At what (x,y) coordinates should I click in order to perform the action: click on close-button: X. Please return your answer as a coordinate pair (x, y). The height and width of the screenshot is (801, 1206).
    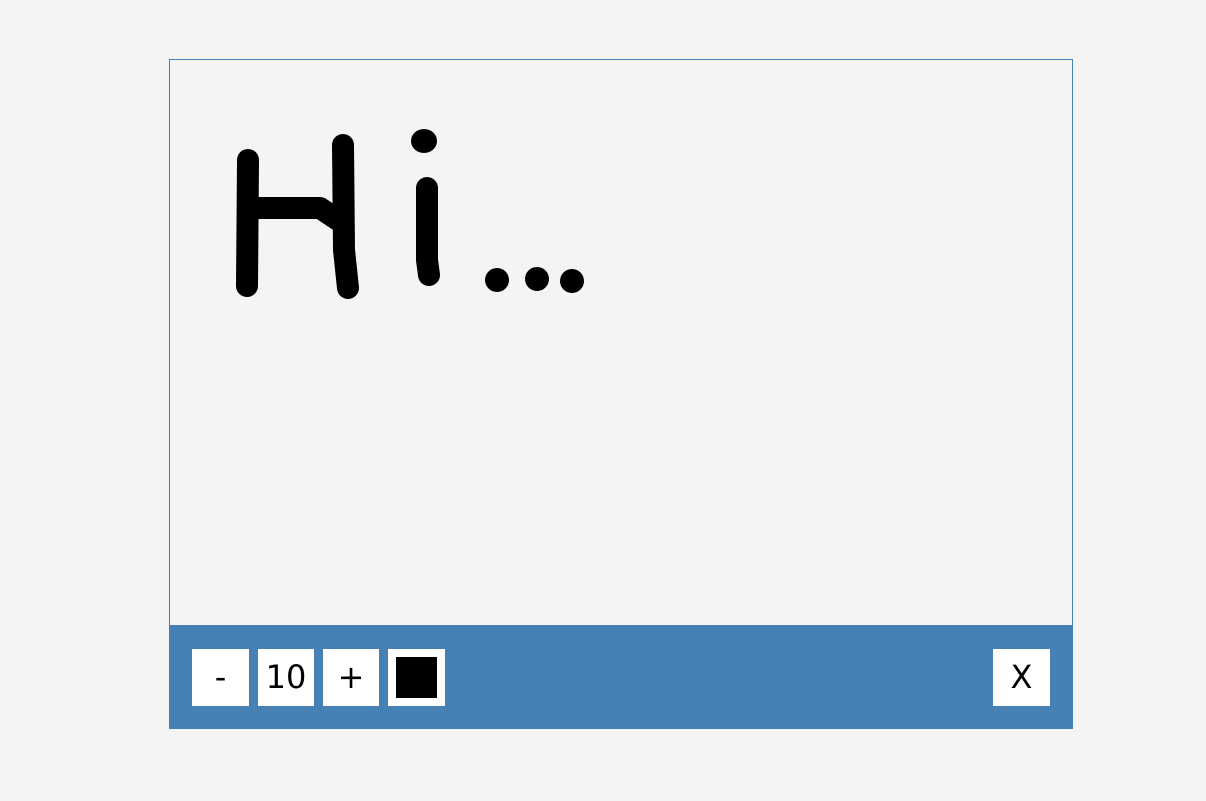
    Looking at the image, I should click on (1021, 677).